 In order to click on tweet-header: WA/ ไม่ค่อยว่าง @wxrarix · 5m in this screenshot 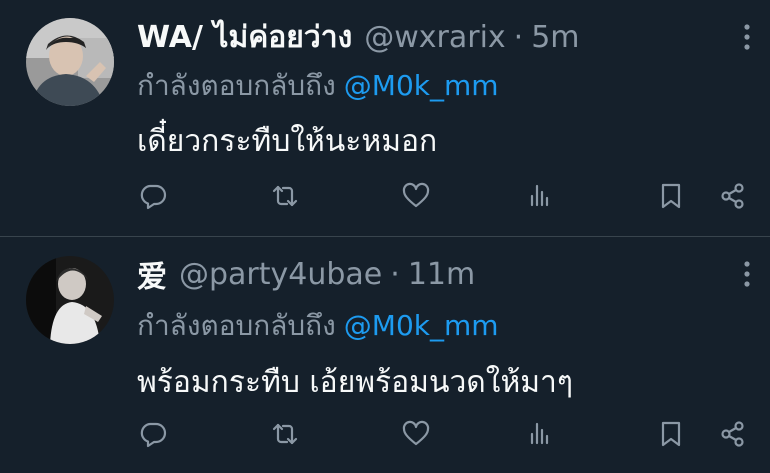, I will do `click(358, 37)`.